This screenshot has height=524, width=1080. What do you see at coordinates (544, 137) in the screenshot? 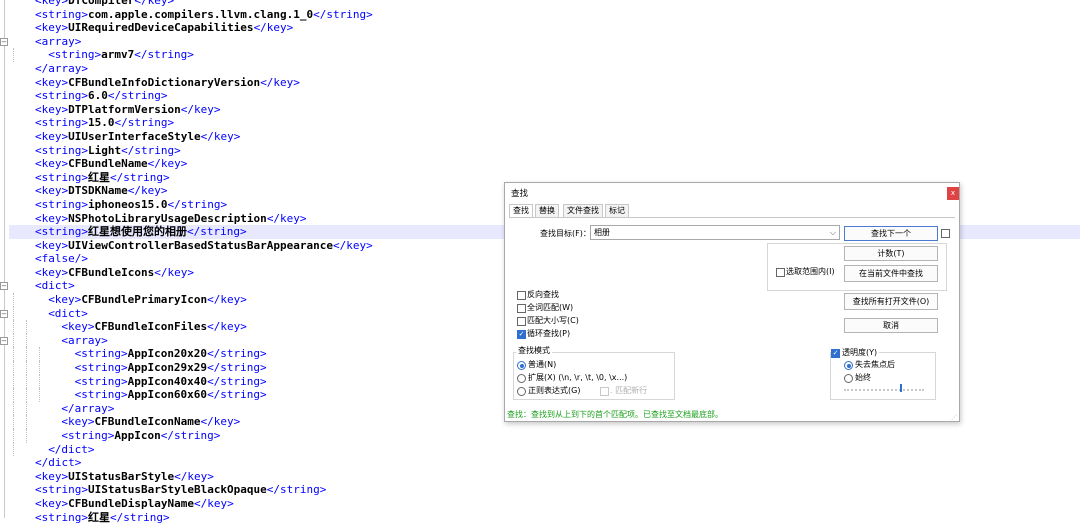
I see `code-line: <key>UIUserInterfaceStyle</key>` at bounding box center [544, 137].